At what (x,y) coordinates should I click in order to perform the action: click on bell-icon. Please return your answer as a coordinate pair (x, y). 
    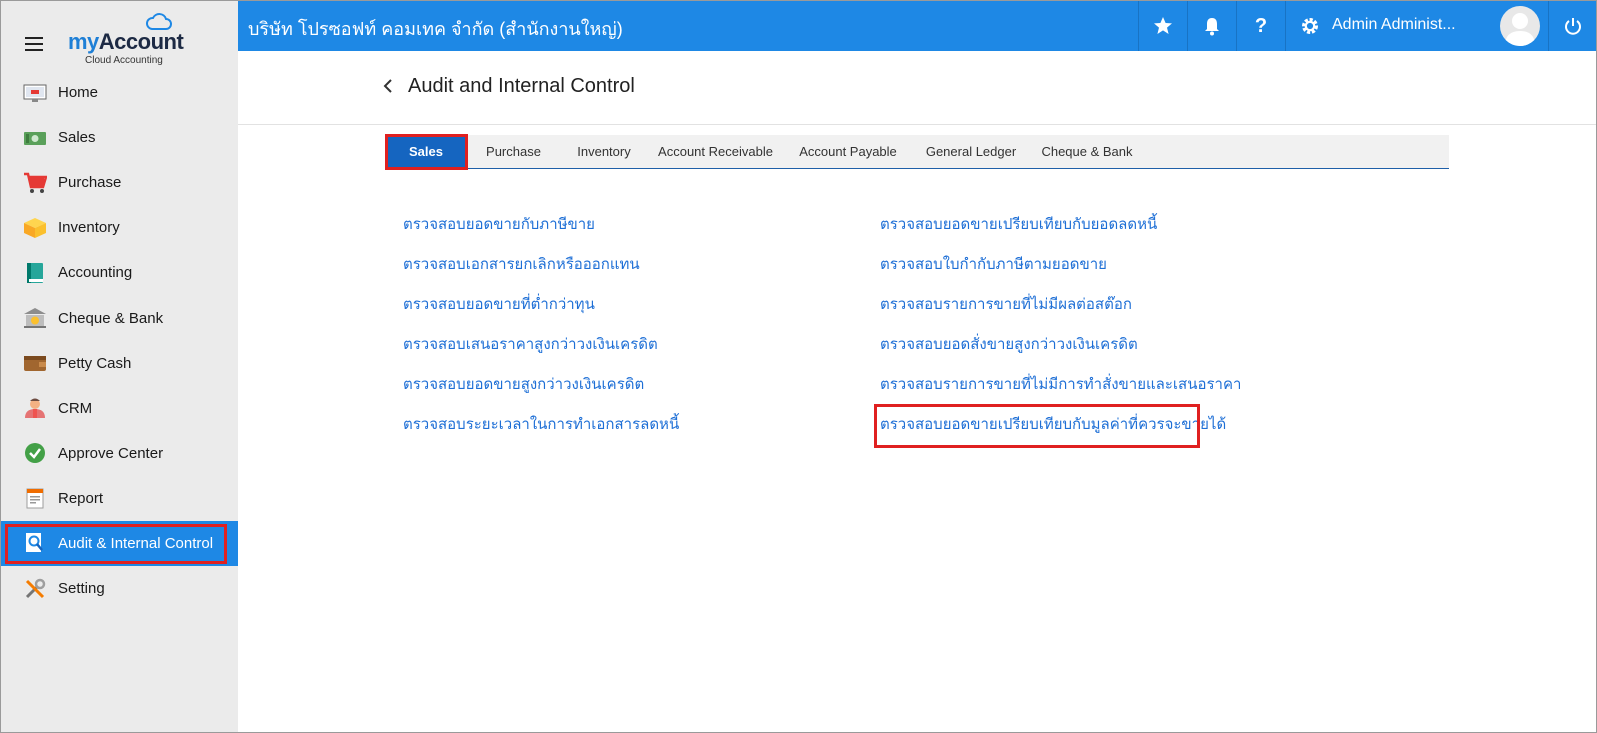
    Looking at the image, I should click on (1212, 27).